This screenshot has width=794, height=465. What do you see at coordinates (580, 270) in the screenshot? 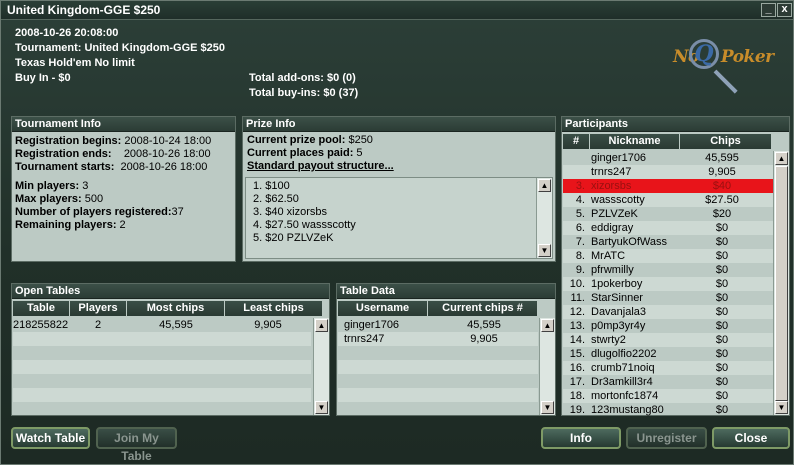
I see `participant-rank: 9.` at bounding box center [580, 270].